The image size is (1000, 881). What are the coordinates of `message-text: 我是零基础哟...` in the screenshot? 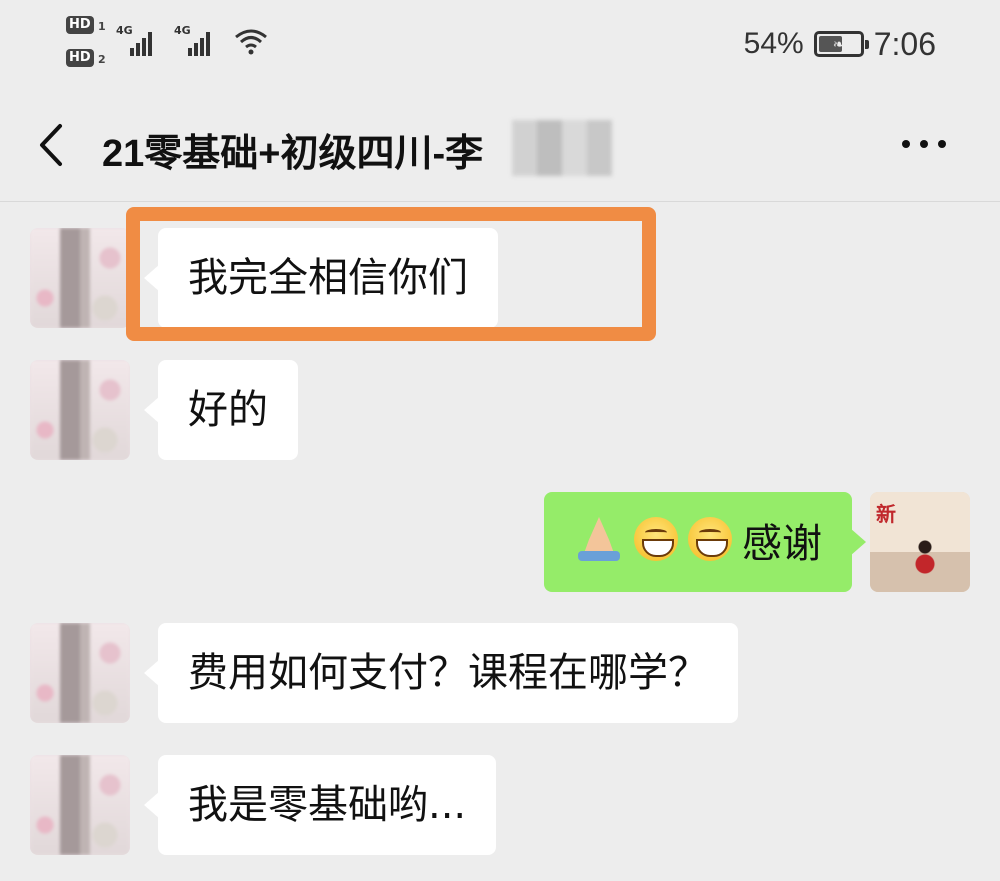 It's located at (327, 805).